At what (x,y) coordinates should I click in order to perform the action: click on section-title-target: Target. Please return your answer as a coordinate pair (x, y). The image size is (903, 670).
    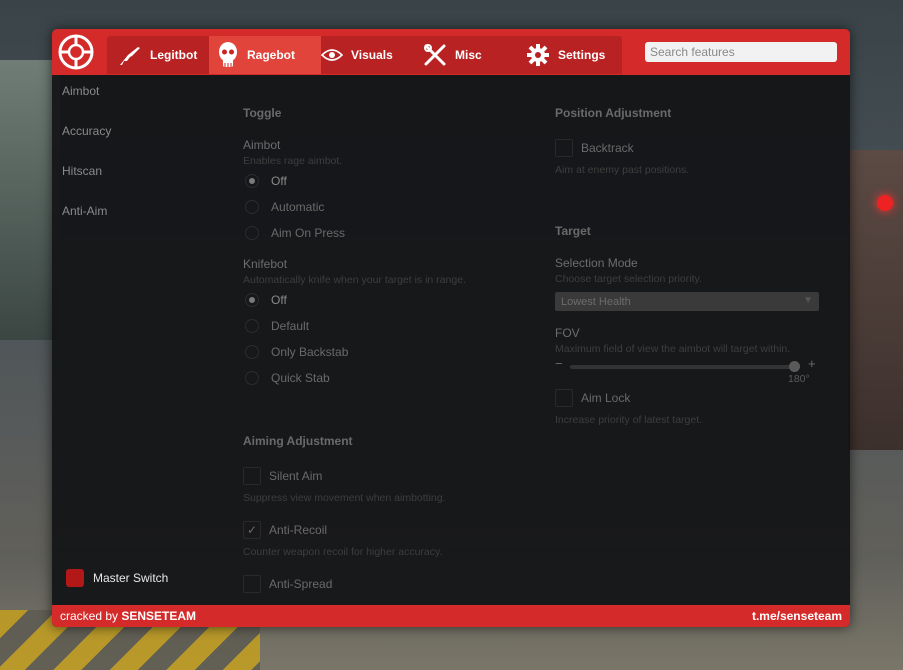
    Looking at the image, I should click on (573, 231).